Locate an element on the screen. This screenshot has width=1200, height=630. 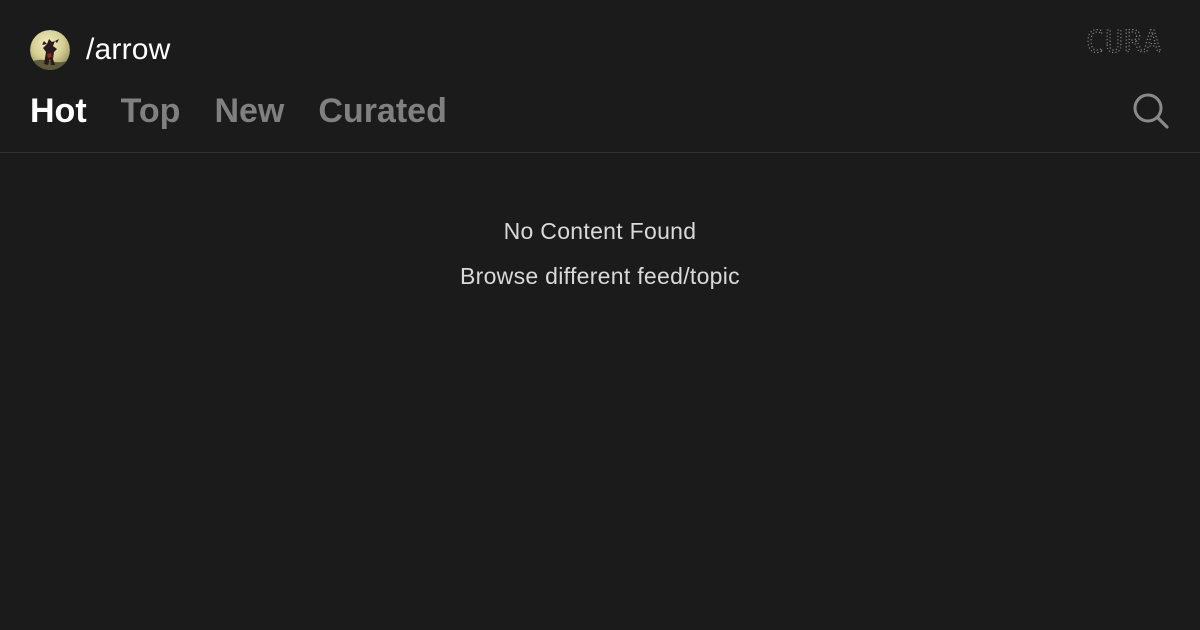
tab-curated: Curated is located at coordinates (382, 111).